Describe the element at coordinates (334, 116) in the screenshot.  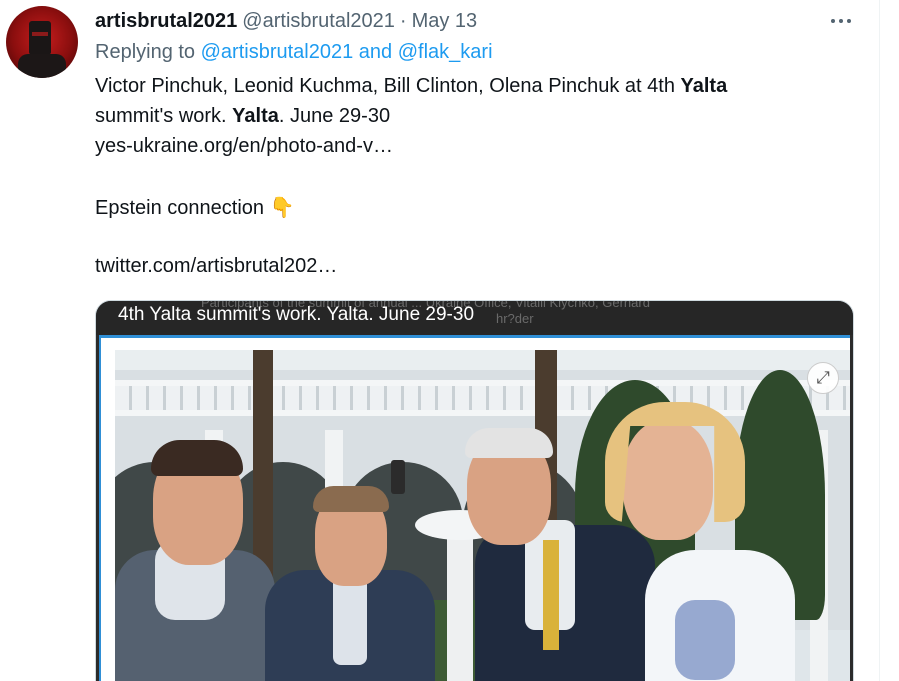
I see `tweet-text-segment: . June 29-30` at that location.